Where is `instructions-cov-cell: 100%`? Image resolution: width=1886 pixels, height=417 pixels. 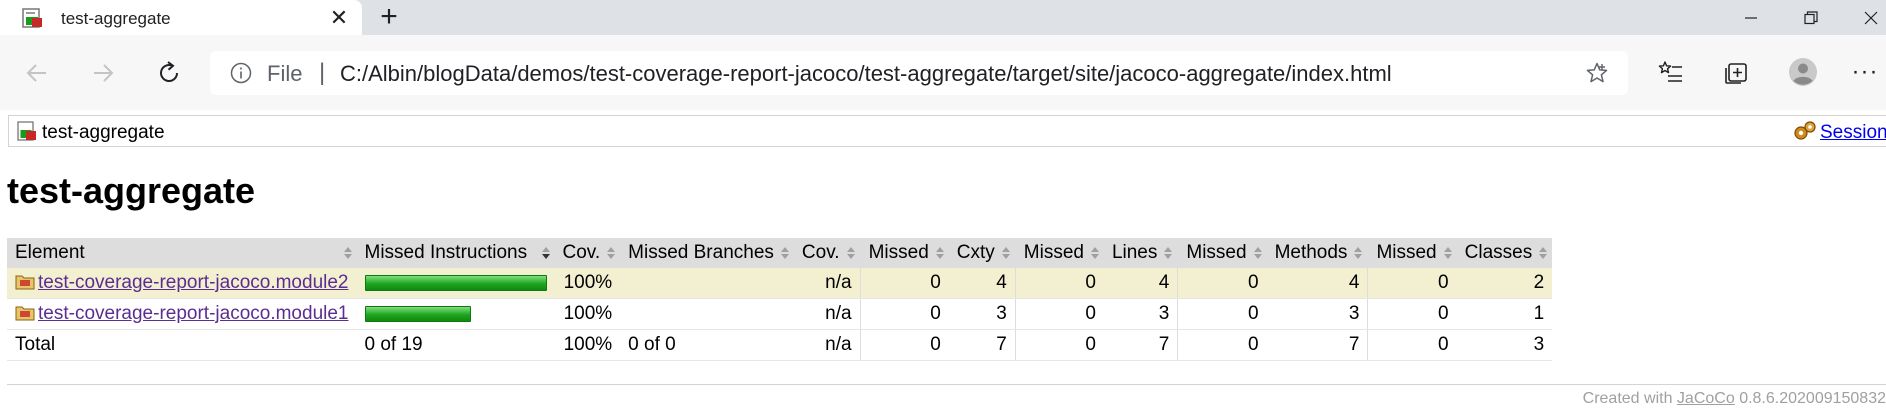
instructions-cov-cell: 100% is located at coordinates (587, 283).